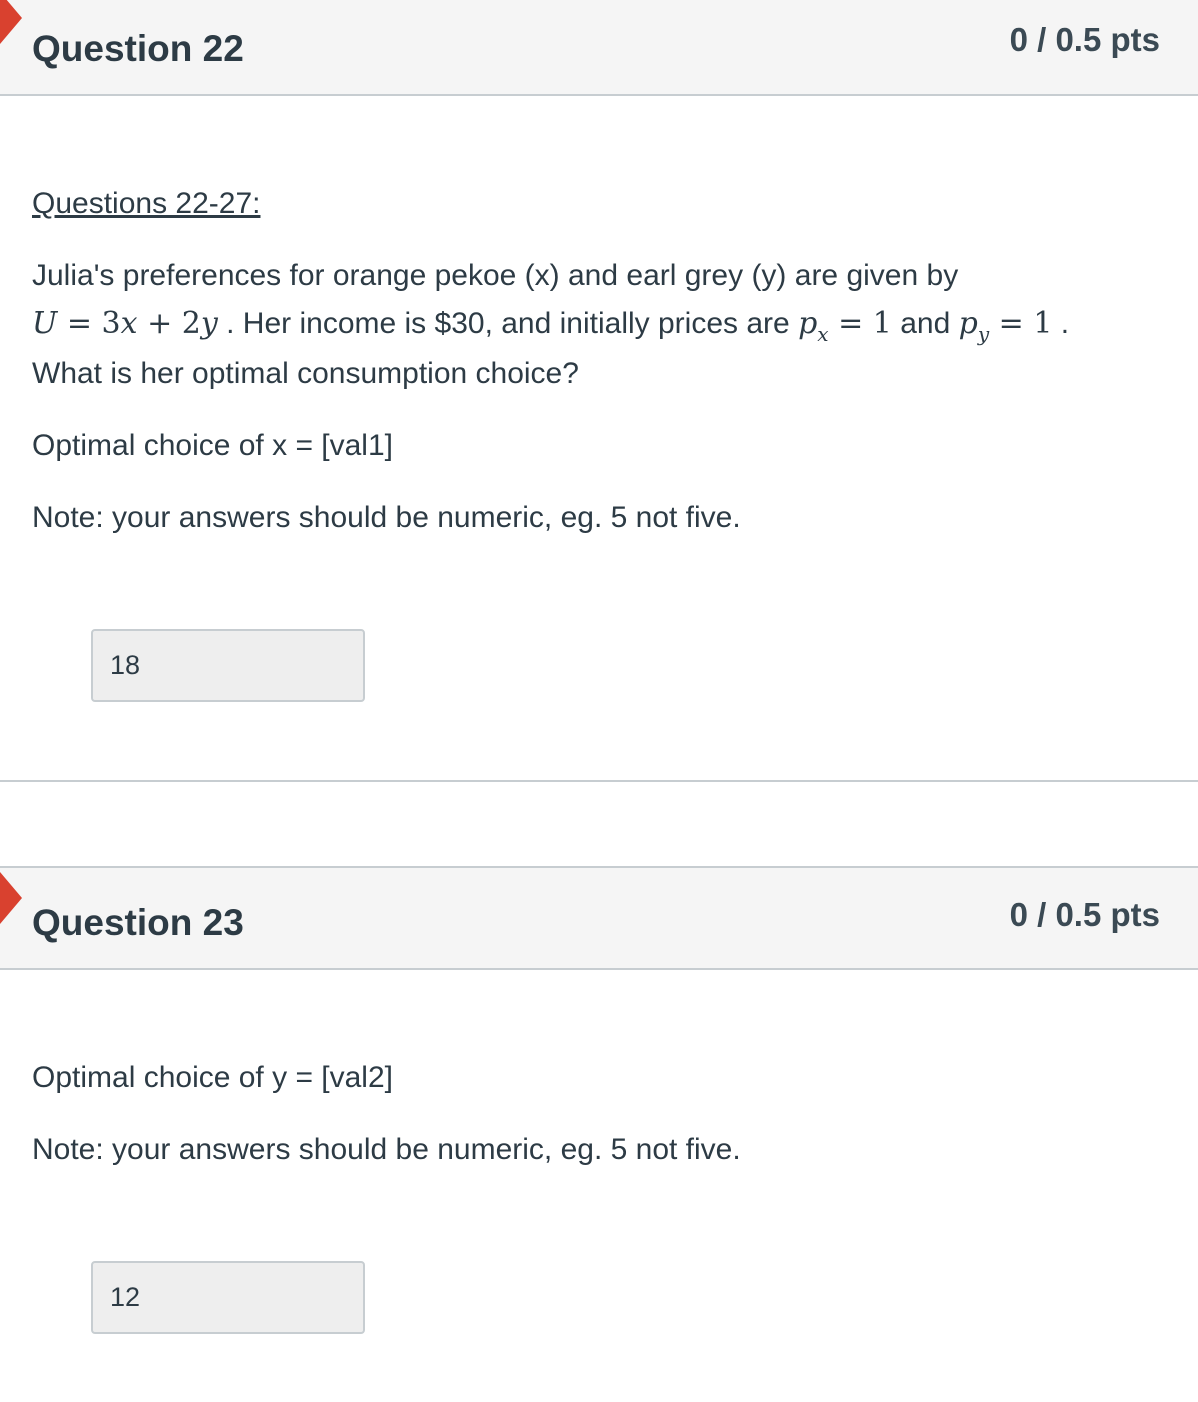  What do you see at coordinates (138, 922) in the screenshot?
I see `question-title: Question 23` at bounding box center [138, 922].